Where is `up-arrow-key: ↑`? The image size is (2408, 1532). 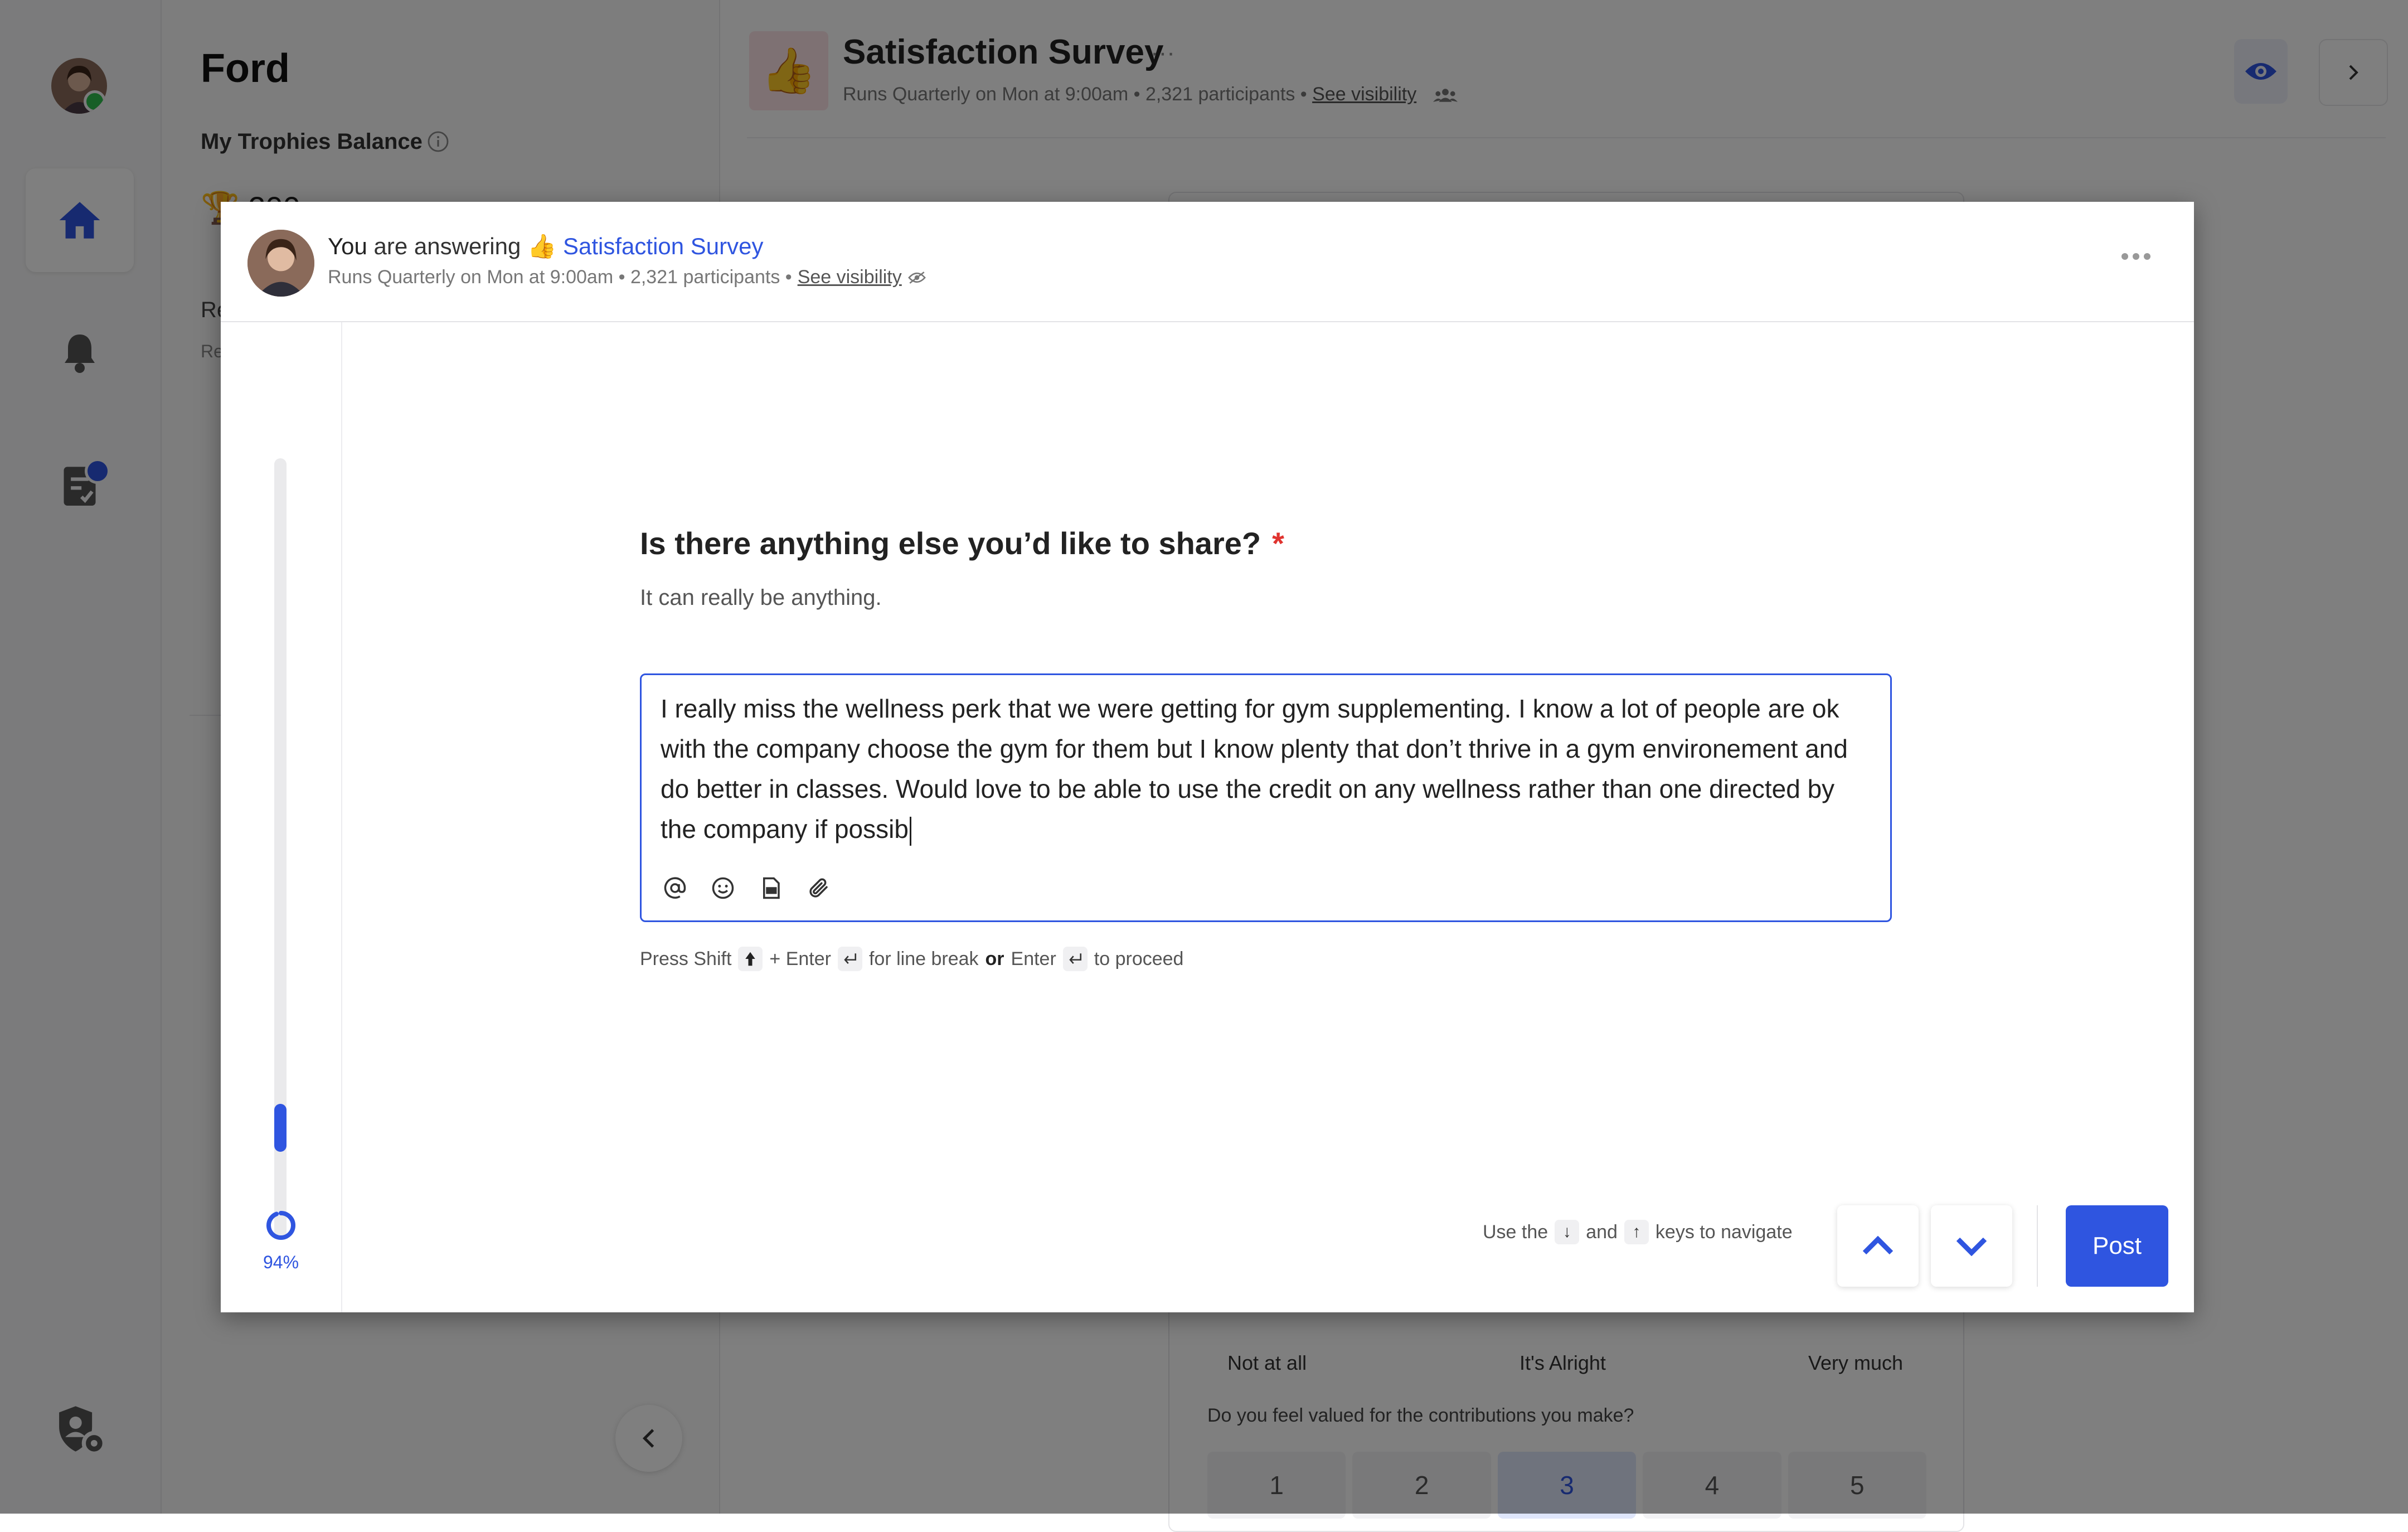 up-arrow-key: ↑ is located at coordinates (1637, 1232).